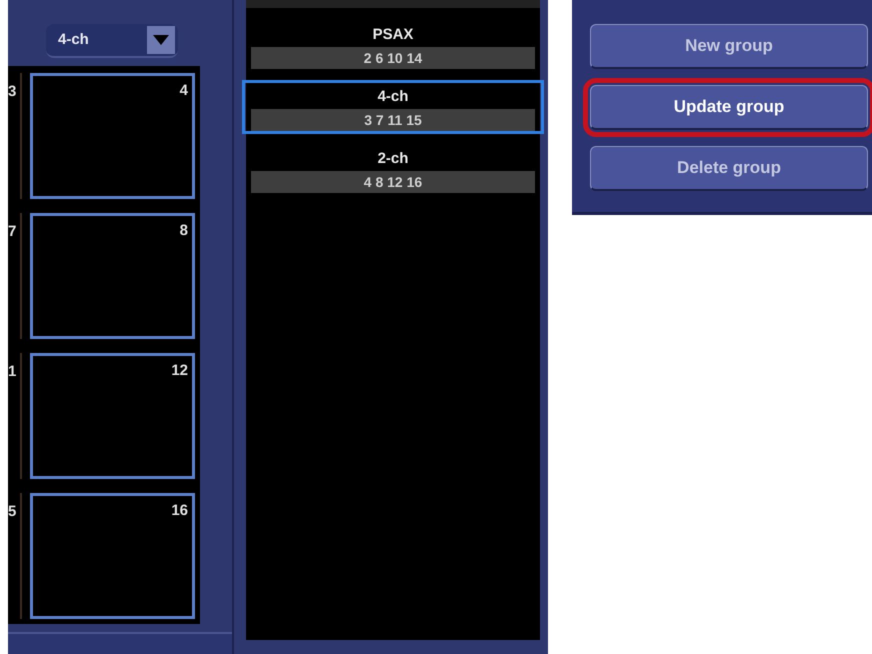 Image resolution: width=872 pixels, height=654 pixels. I want to click on thumbnail-number: 7, so click(12, 231).